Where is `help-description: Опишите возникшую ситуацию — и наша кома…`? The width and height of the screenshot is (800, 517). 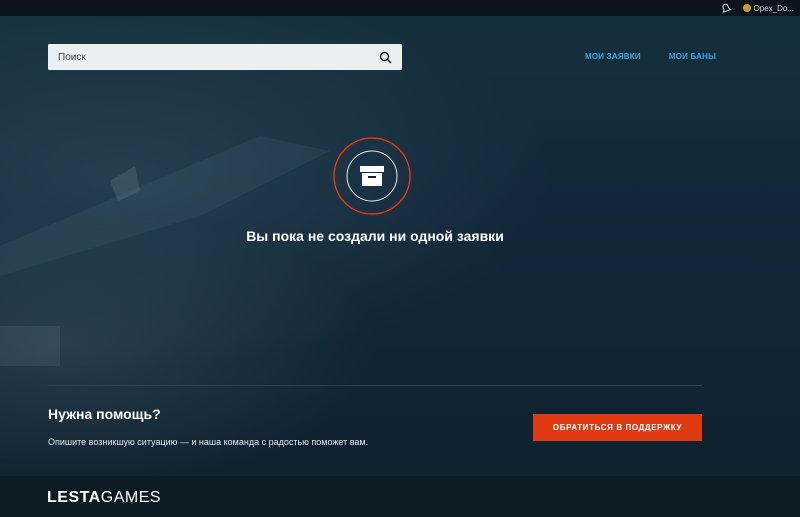
help-description: Опишите возникшую ситуацию — и наша кома… is located at coordinates (208, 442).